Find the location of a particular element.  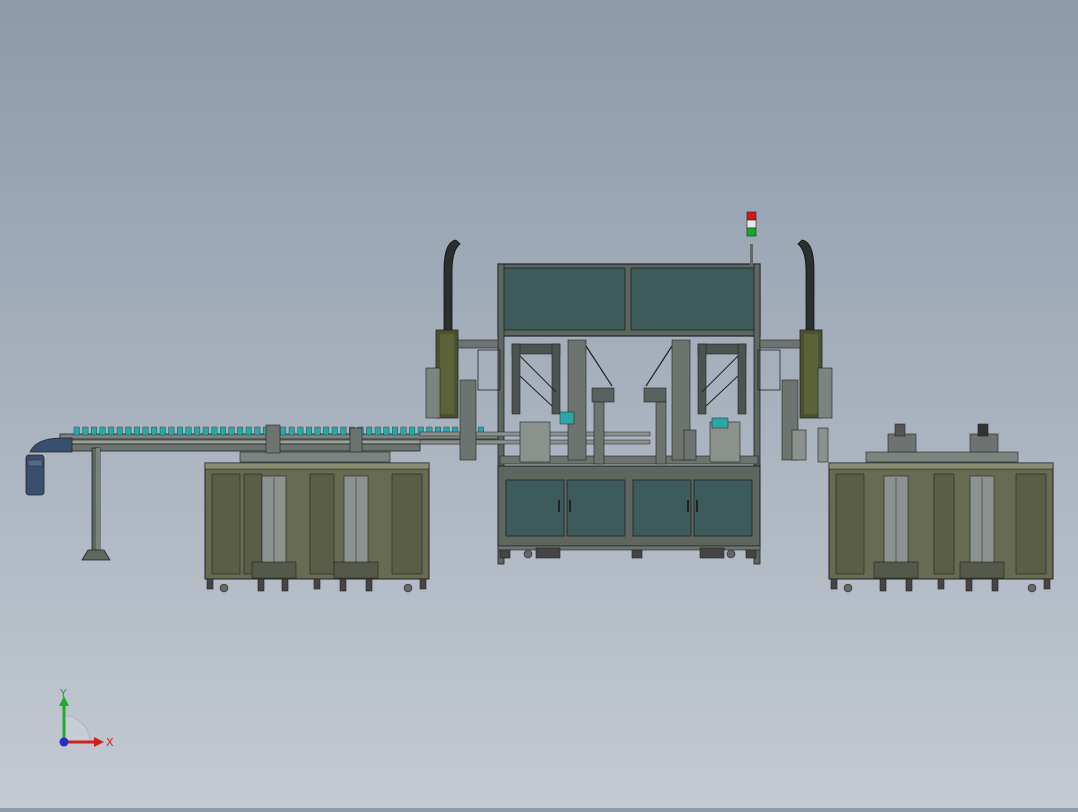

coordinate-triad: Y X is located at coordinates (86, 718).